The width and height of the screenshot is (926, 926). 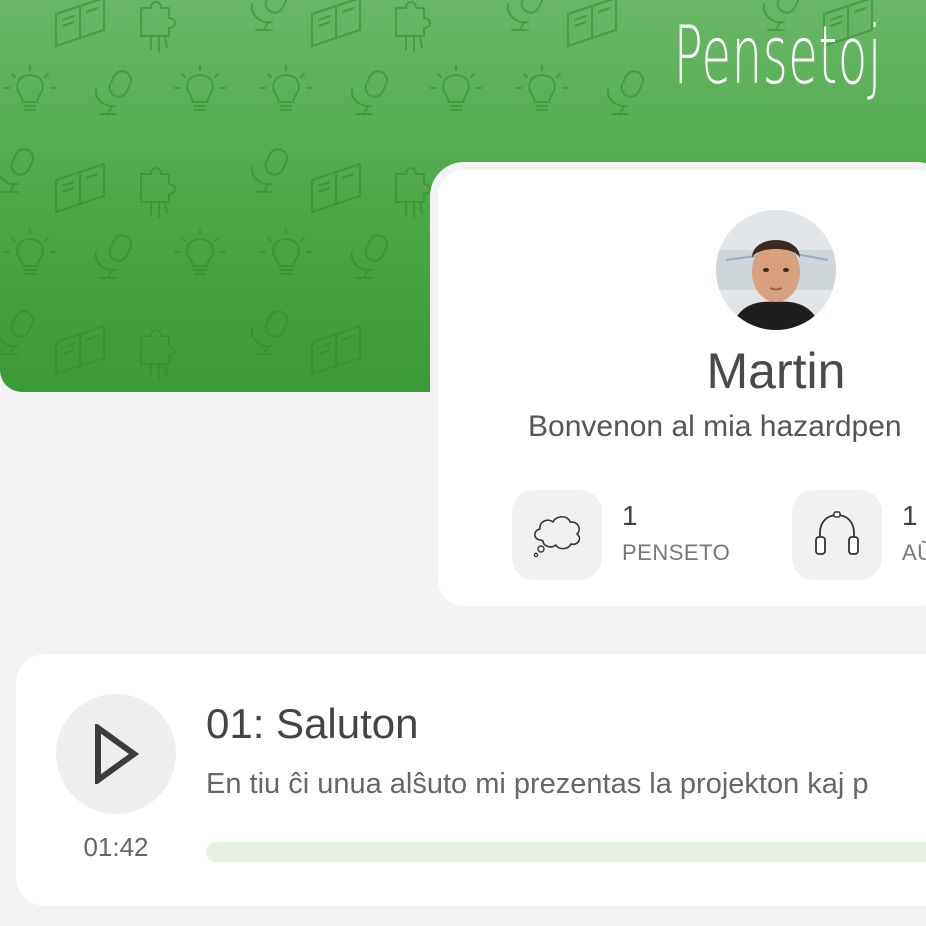 I want to click on play-icon, so click(x=117, y=754).